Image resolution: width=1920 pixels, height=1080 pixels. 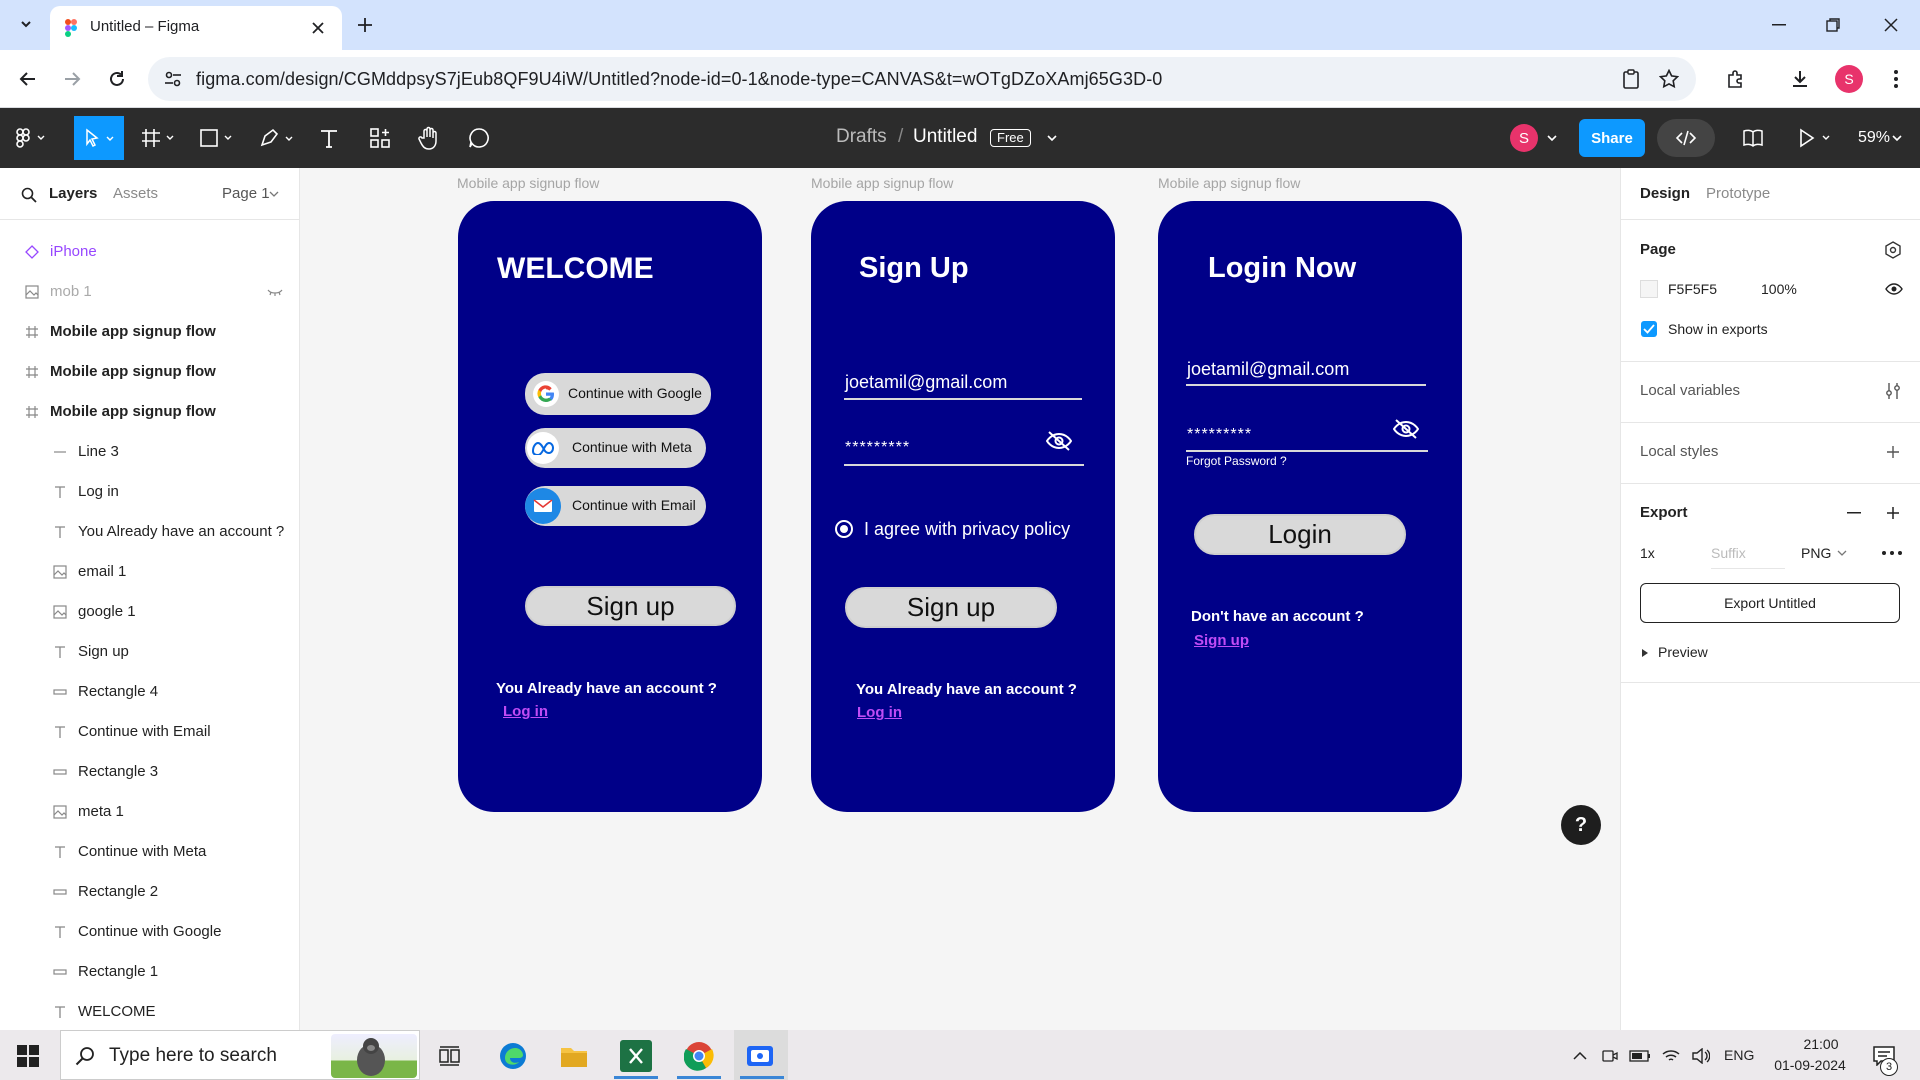 I want to click on file-explorer-icon, so click(x=574, y=1056).